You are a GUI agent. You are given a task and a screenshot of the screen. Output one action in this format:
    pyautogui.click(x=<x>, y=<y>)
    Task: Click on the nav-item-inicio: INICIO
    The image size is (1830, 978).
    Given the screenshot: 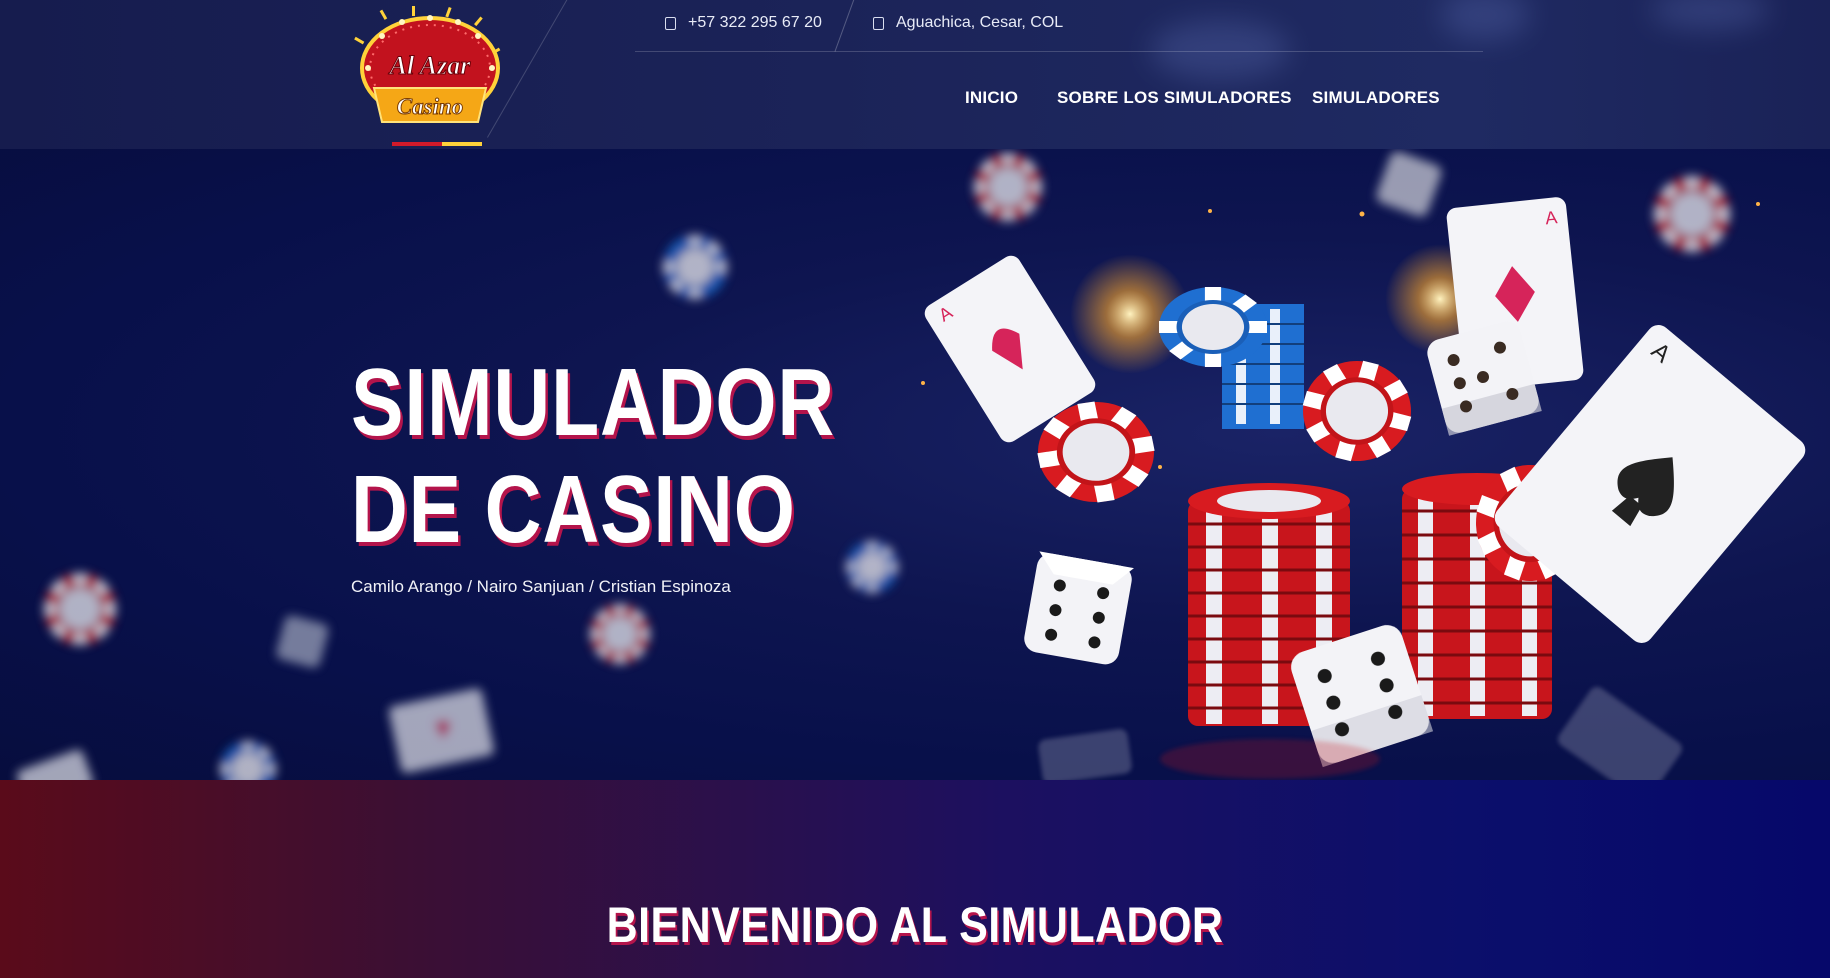 What is the action you would take?
    pyautogui.click(x=991, y=98)
    